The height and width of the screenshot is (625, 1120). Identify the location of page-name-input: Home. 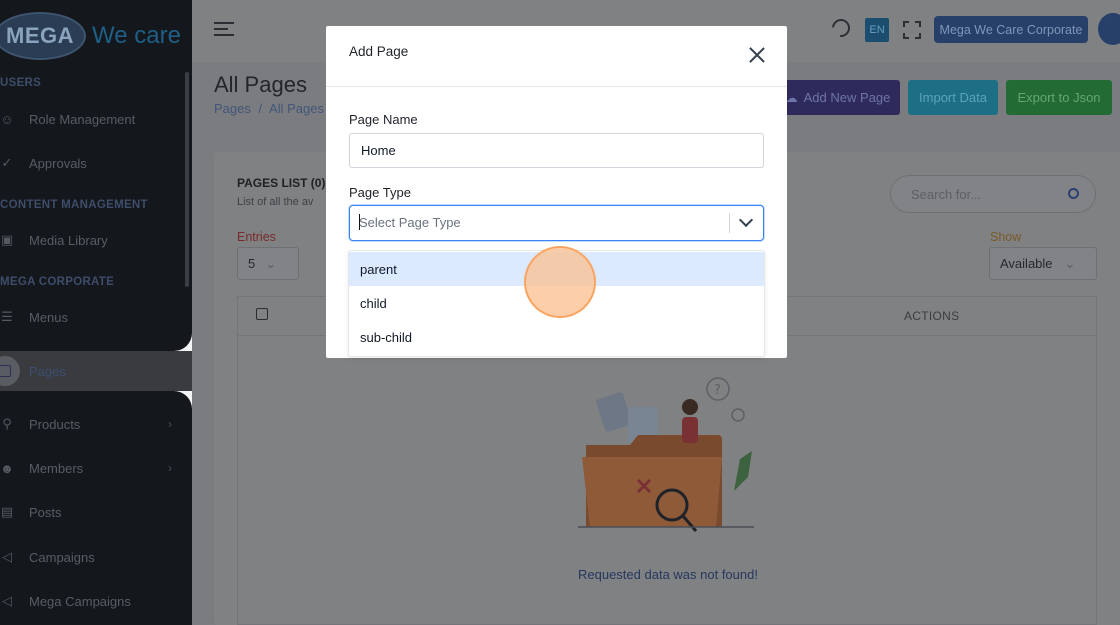
(556, 150).